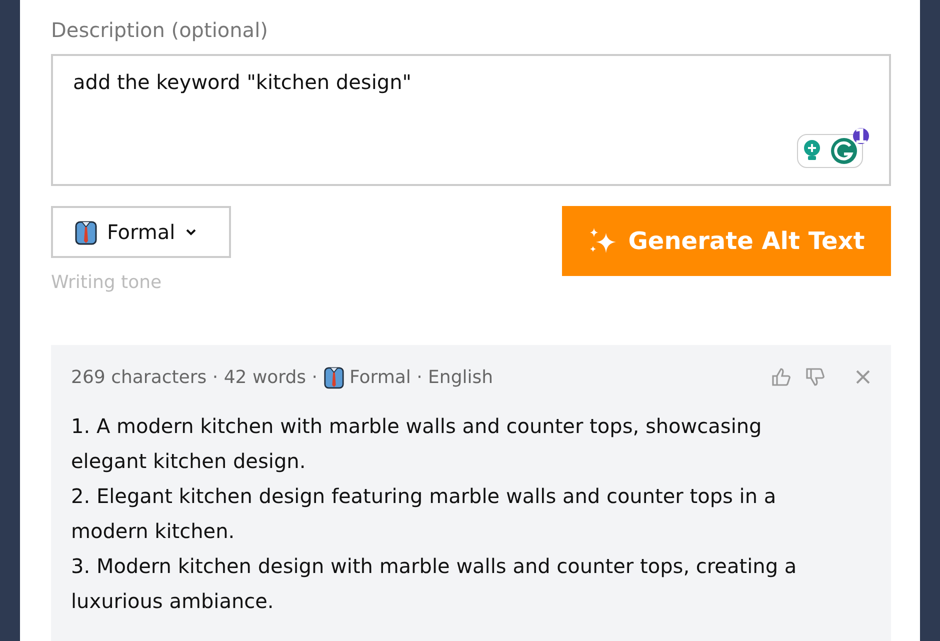 The width and height of the screenshot is (940, 641). Describe the element at coordinates (434, 584) in the screenshot. I see `result-line: 3. Modern kitchen design with marble walls and counter tops, creating a luxurious ambiance.` at that location.